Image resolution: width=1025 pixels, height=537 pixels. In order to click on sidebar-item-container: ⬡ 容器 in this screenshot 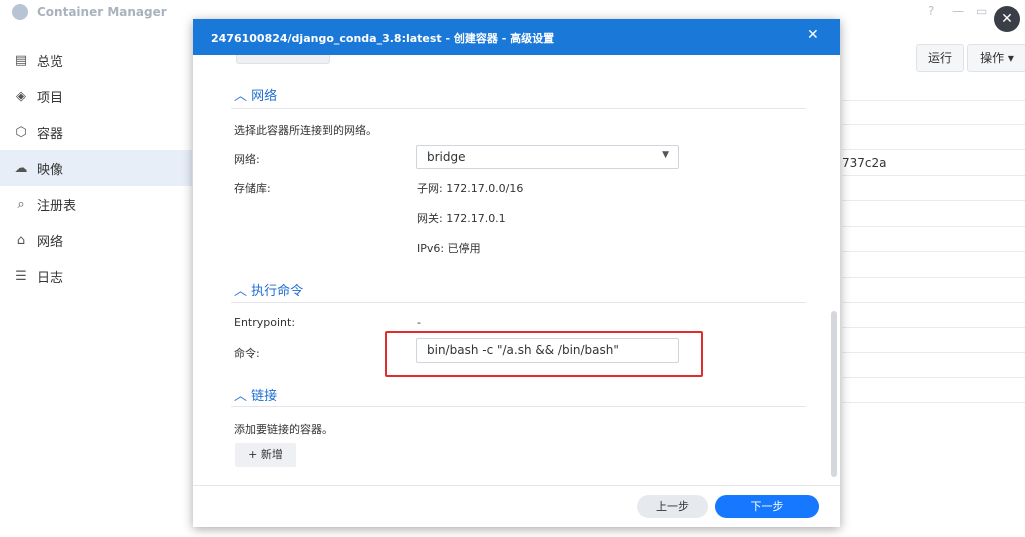, I will do `click(96, 132)`.